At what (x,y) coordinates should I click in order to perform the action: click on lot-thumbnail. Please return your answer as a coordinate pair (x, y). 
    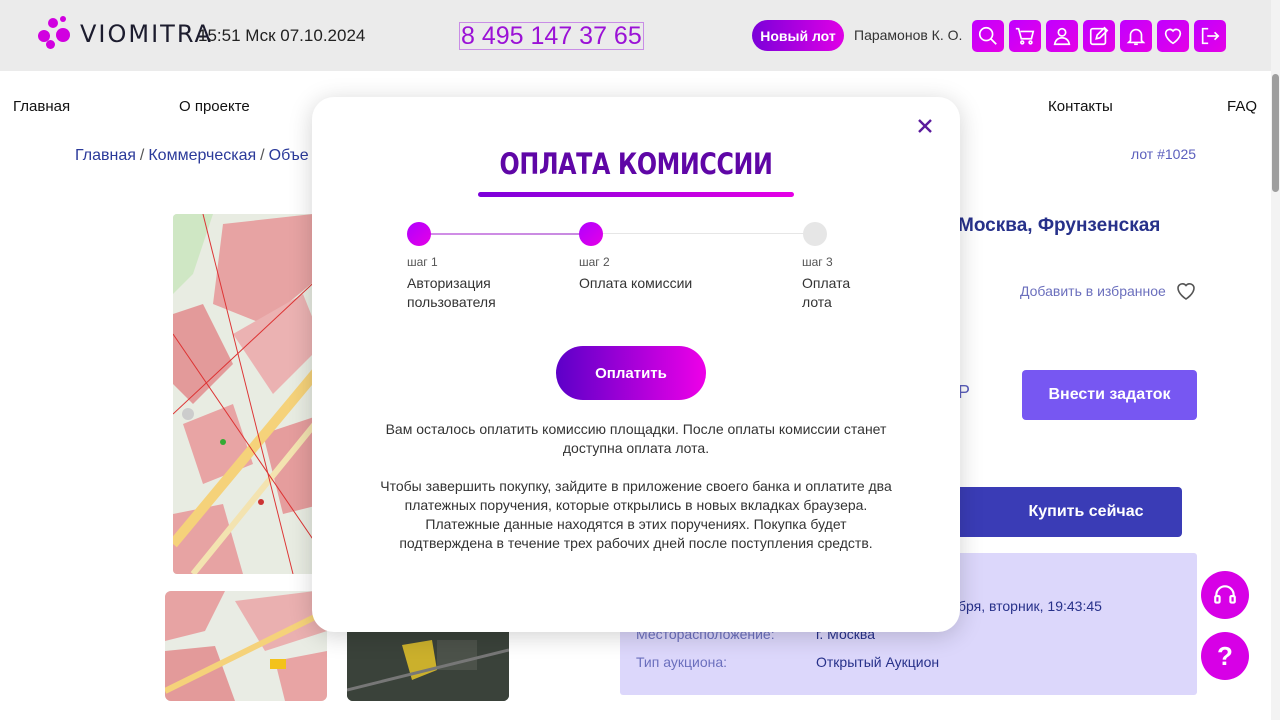
    Looking at the image, I should click on (246, 646).